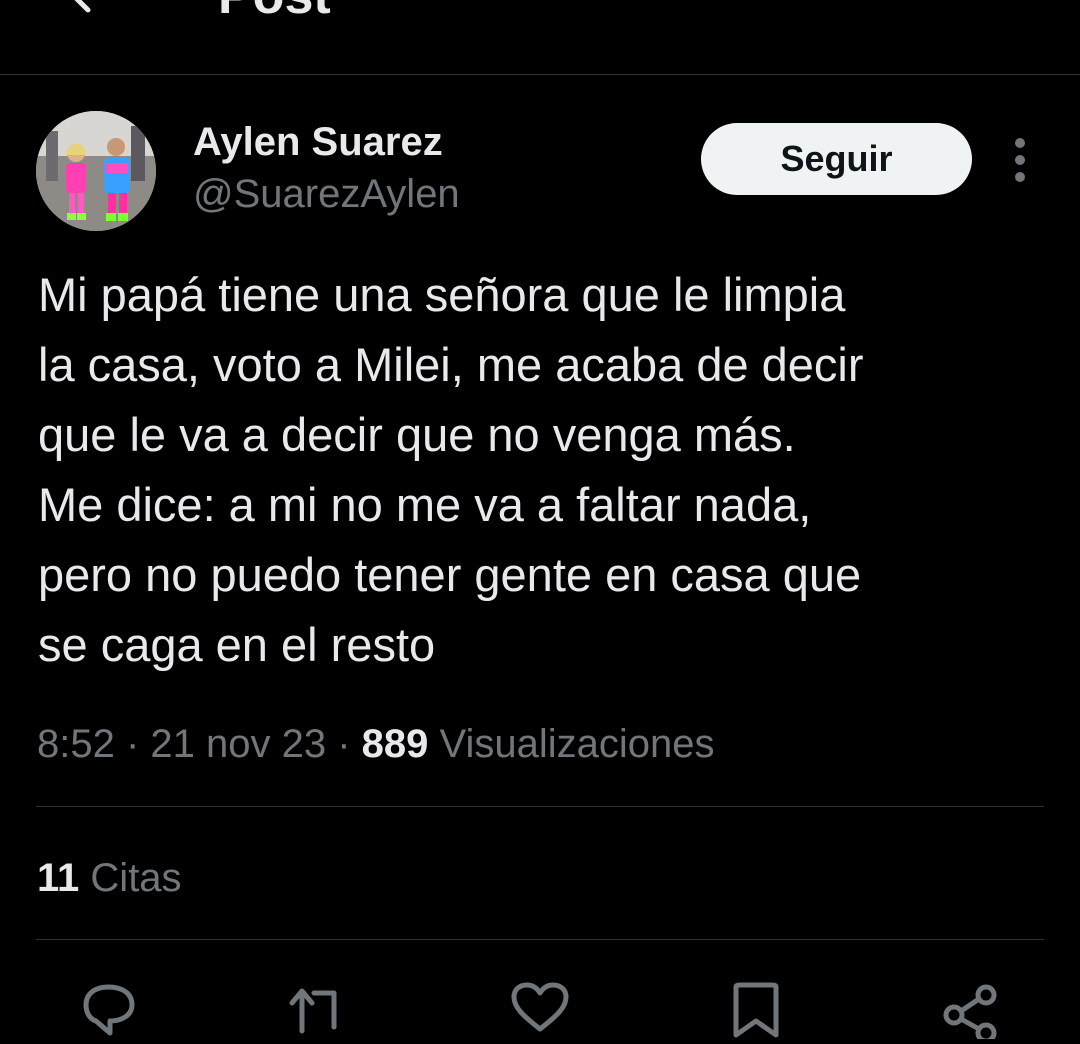  I want to click on like-icon, so click(540, 1007).